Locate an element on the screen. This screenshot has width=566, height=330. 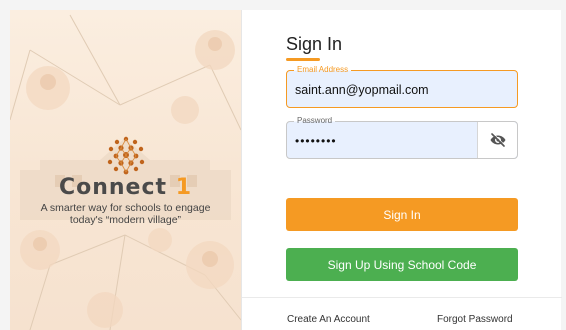
signin-button: Sign In is located at coordinates (402, 214).